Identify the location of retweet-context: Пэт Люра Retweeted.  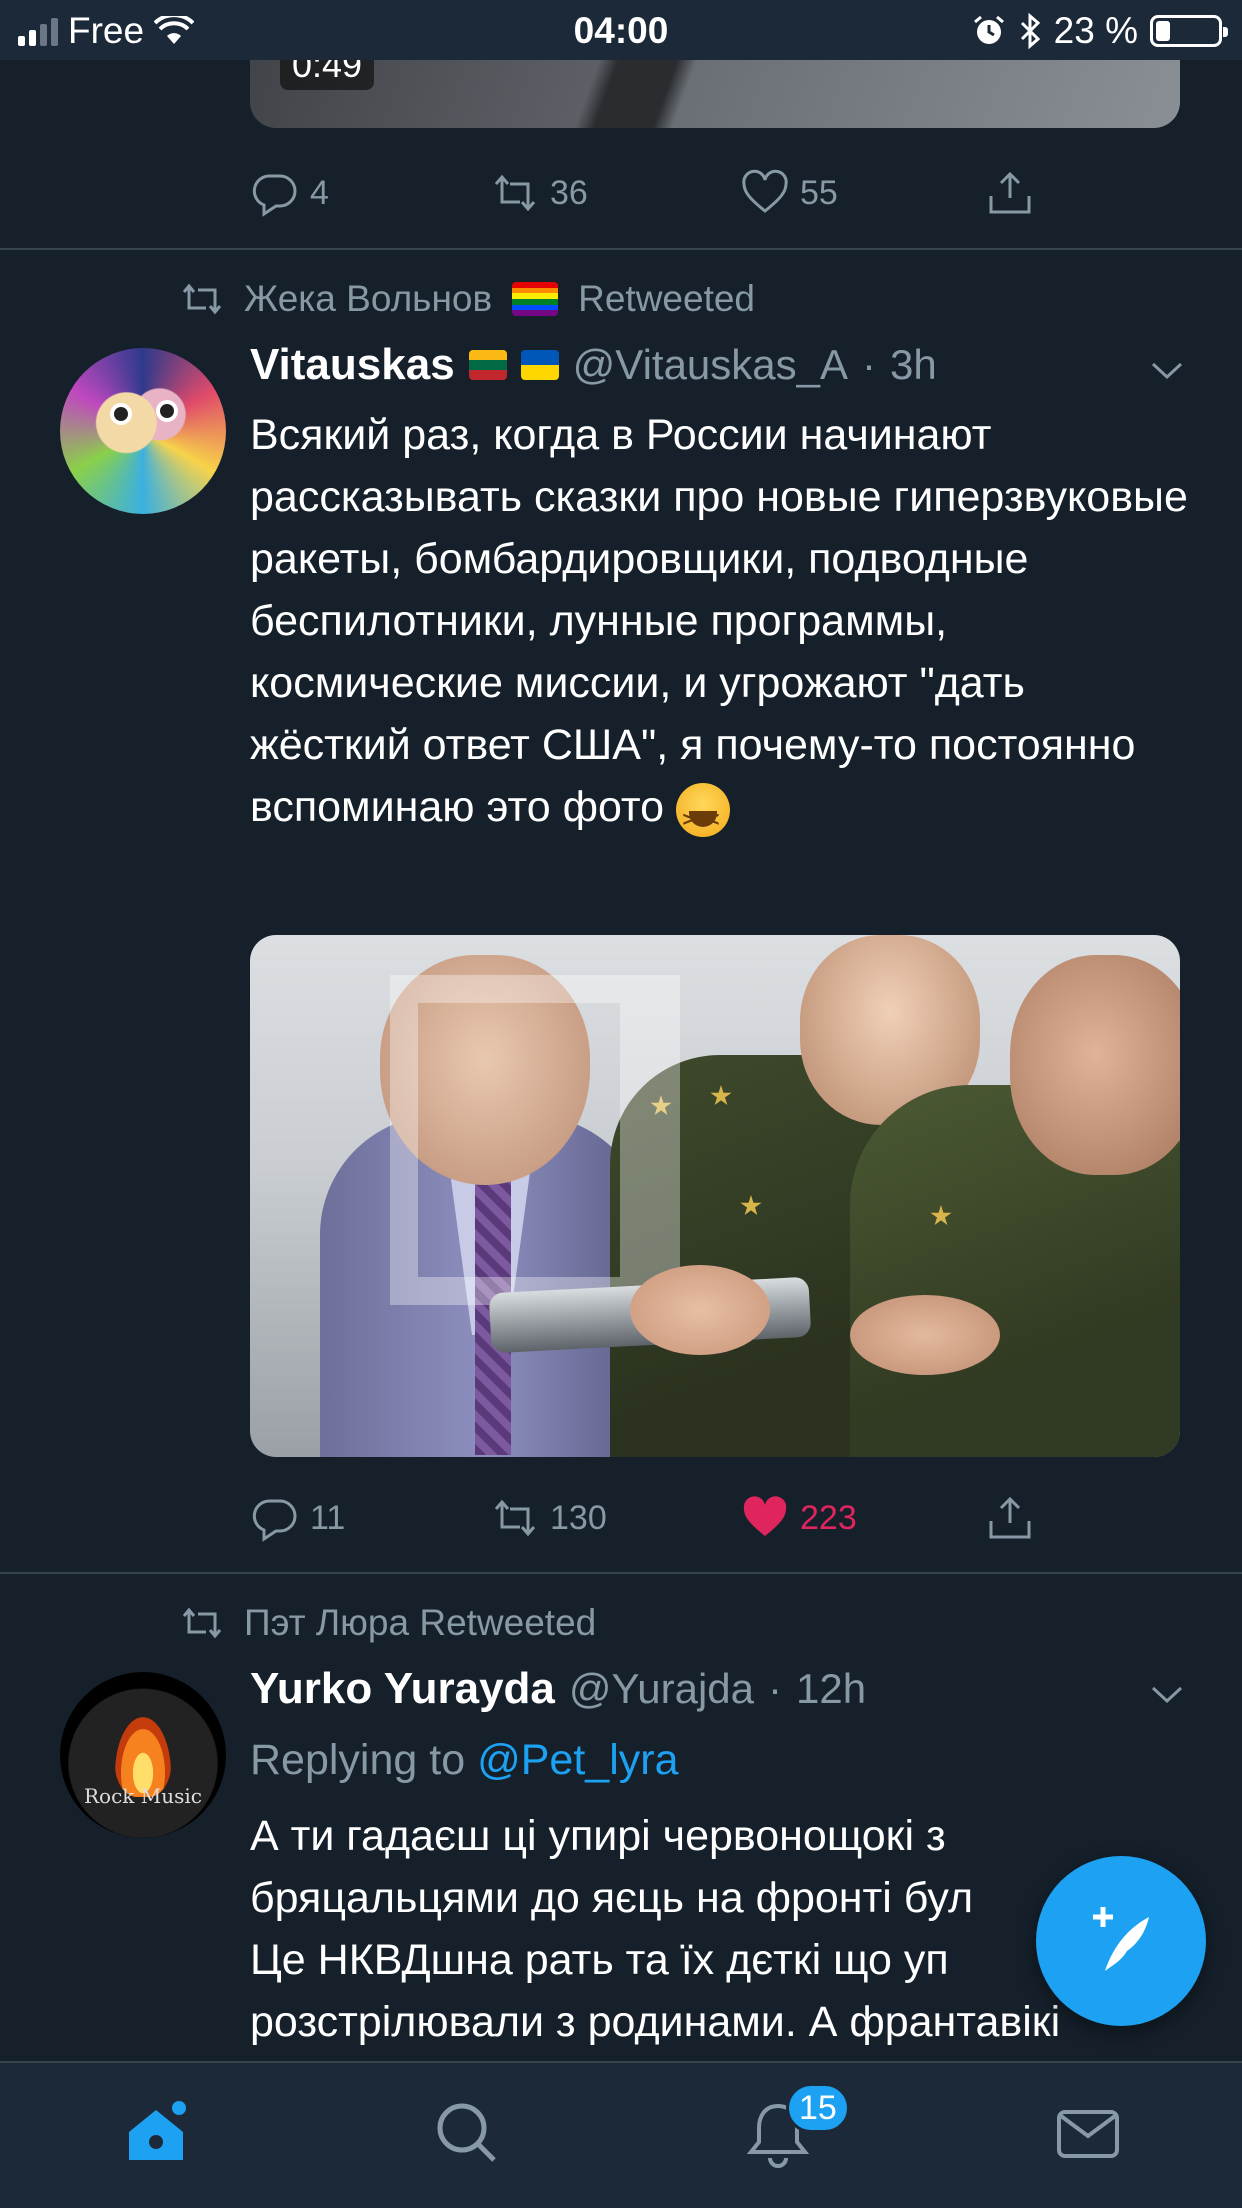
(388, 1623).